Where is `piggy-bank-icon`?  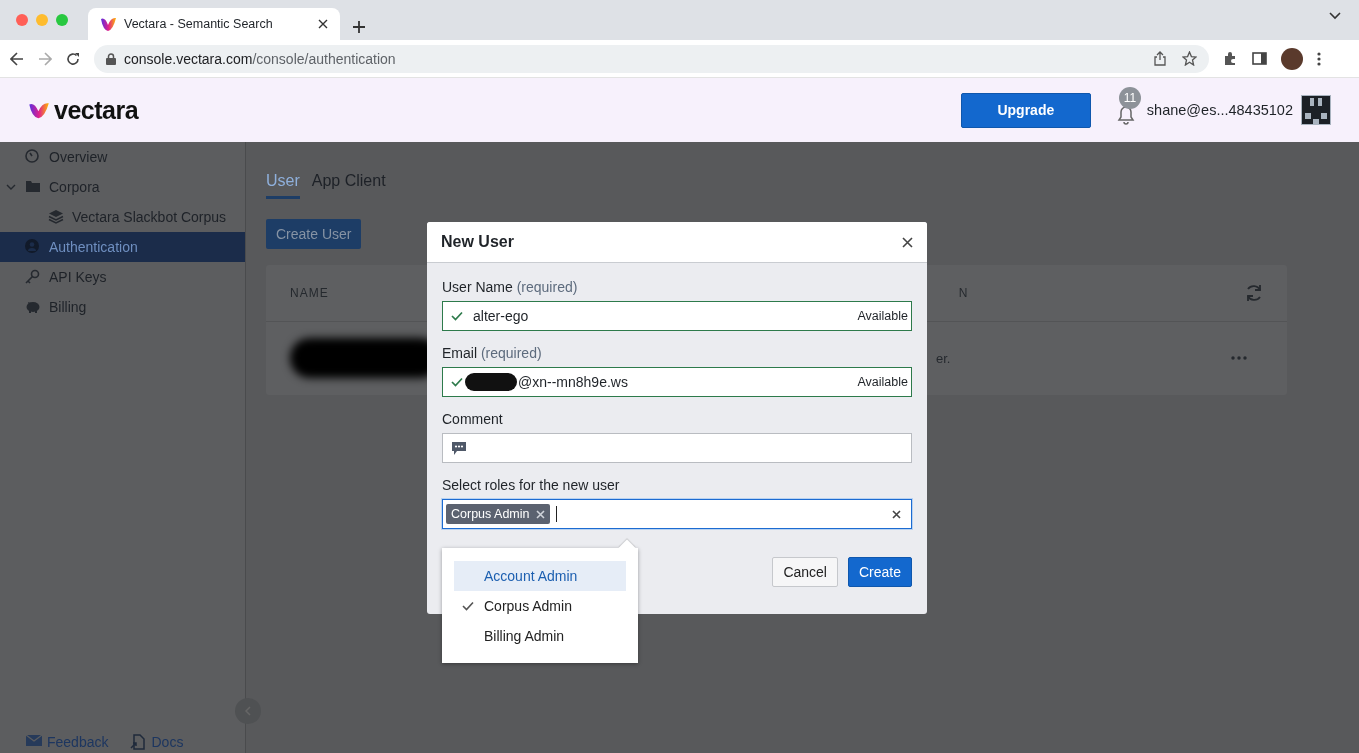 piggy-bank-icon is located at coordinates (33, 307).